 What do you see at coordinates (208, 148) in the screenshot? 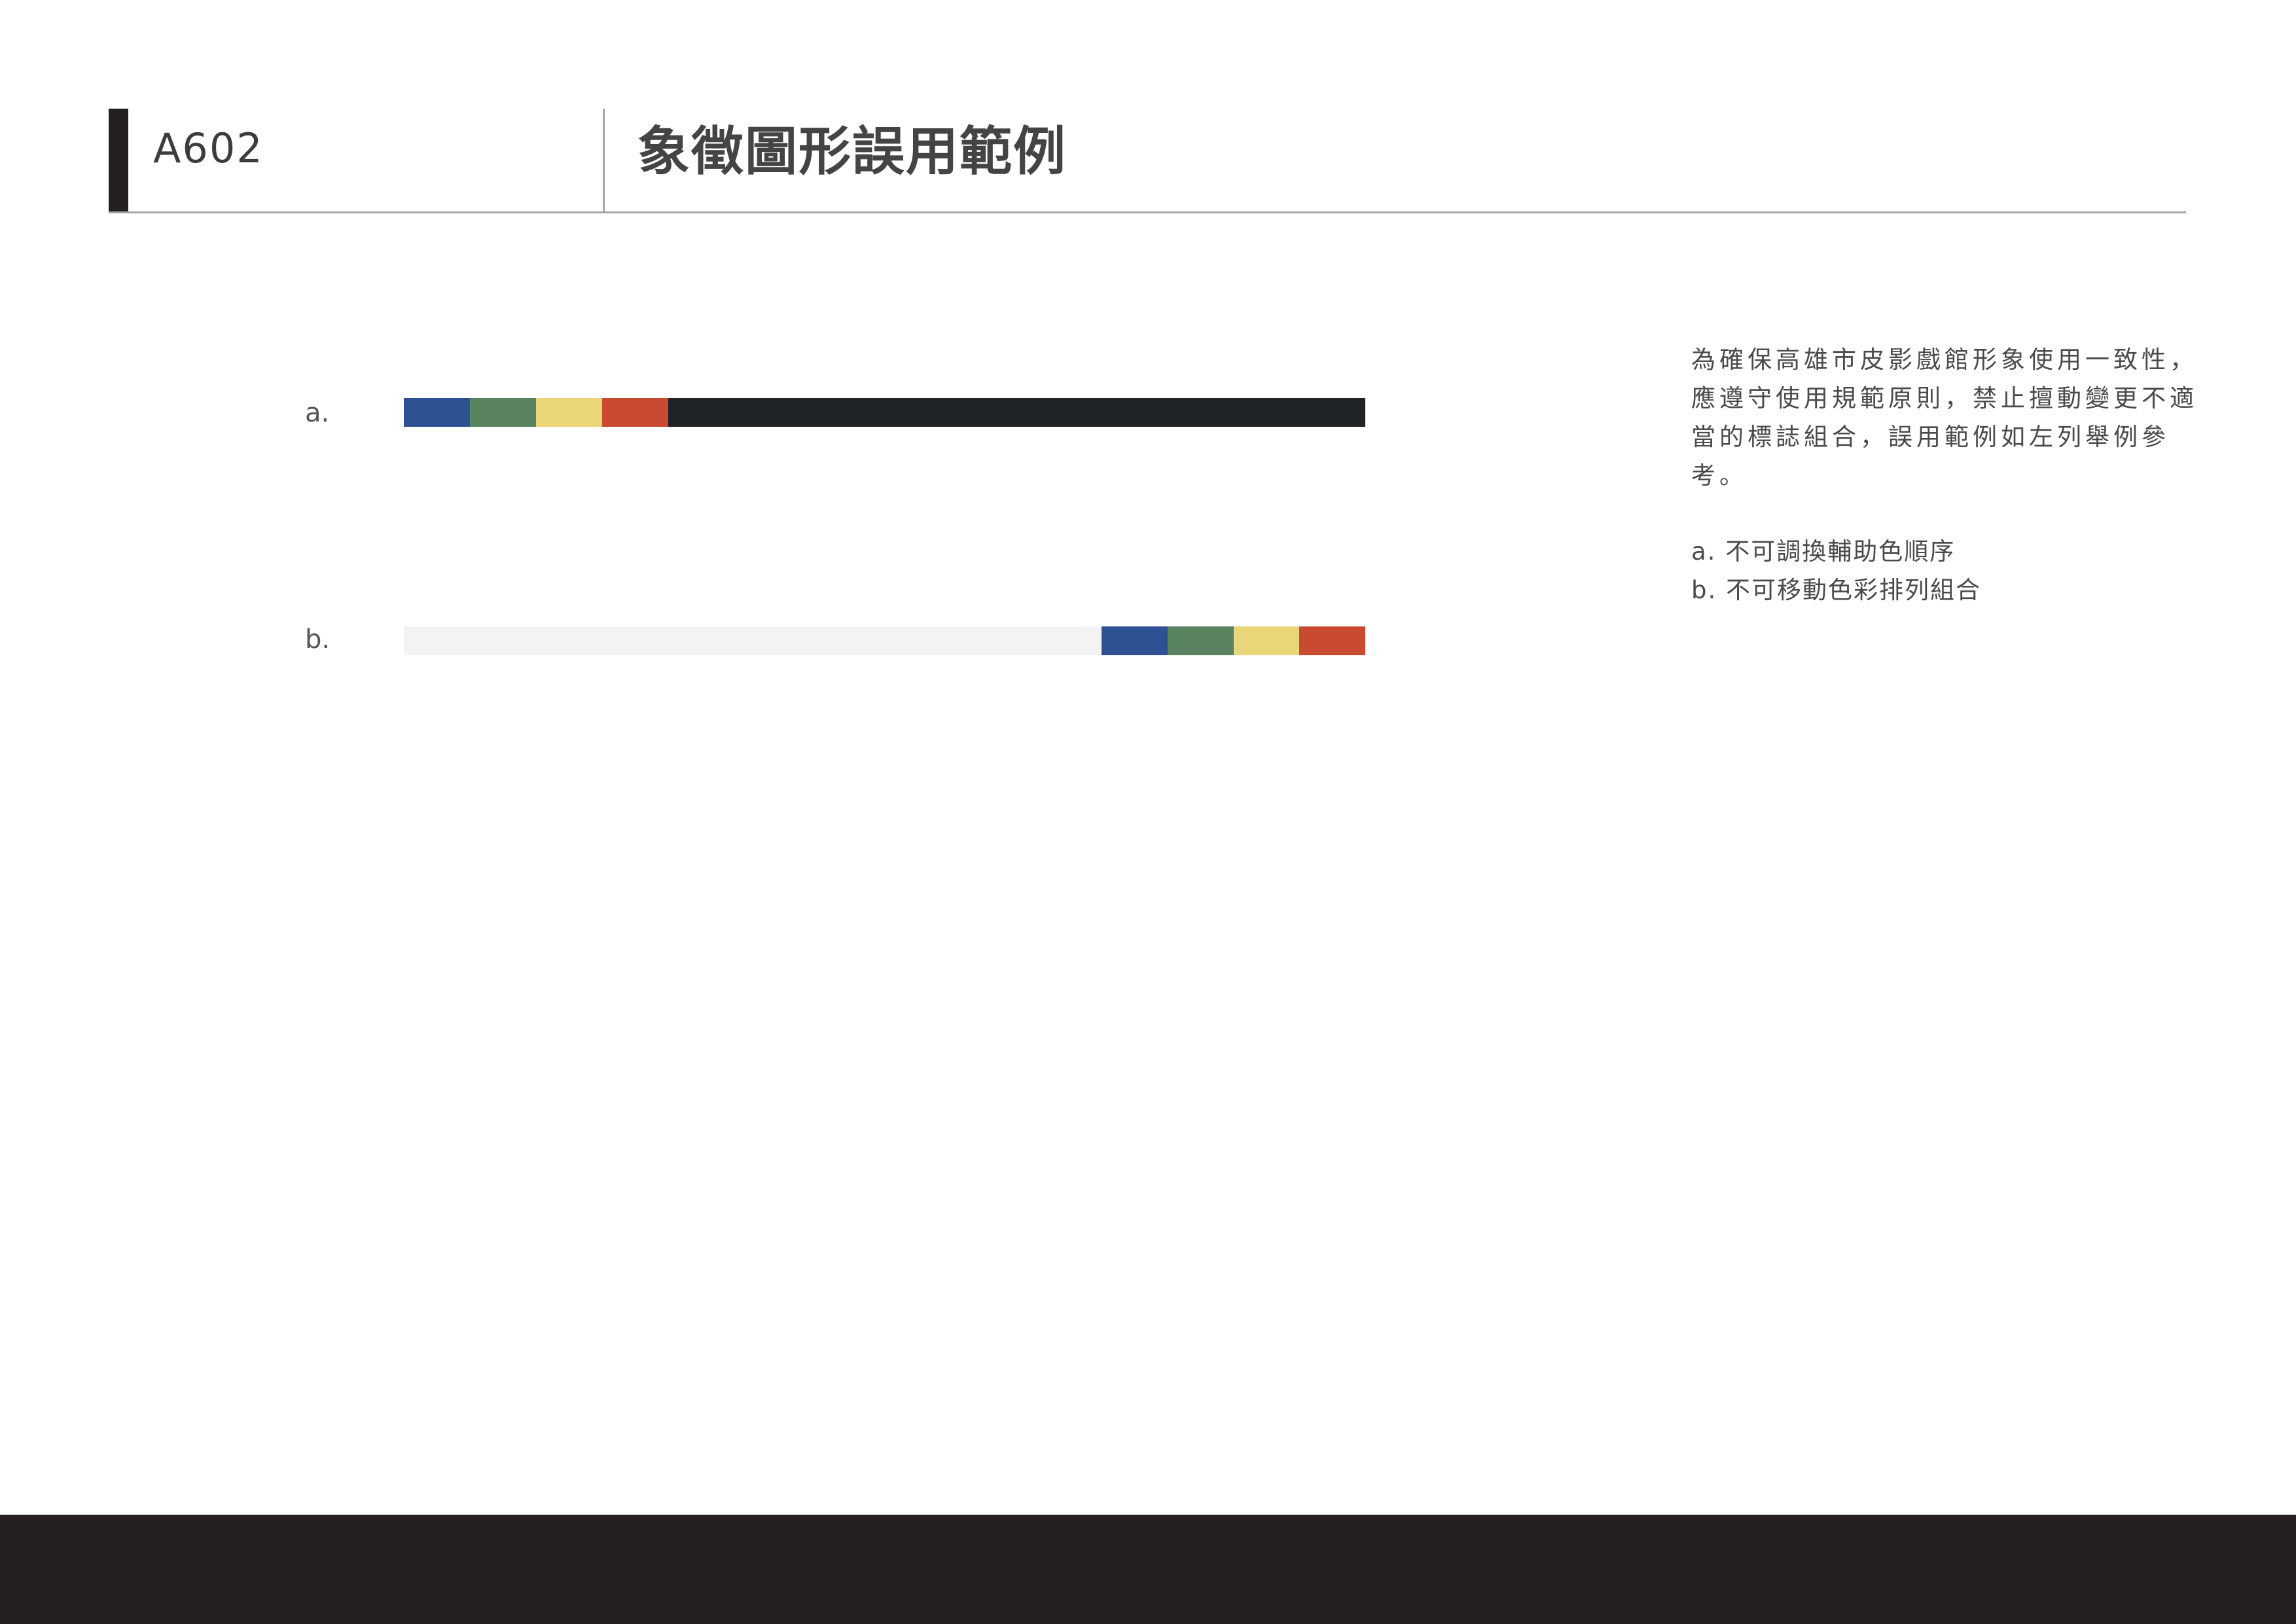
I see `page-code: A602` at bounding box center [208, 148].